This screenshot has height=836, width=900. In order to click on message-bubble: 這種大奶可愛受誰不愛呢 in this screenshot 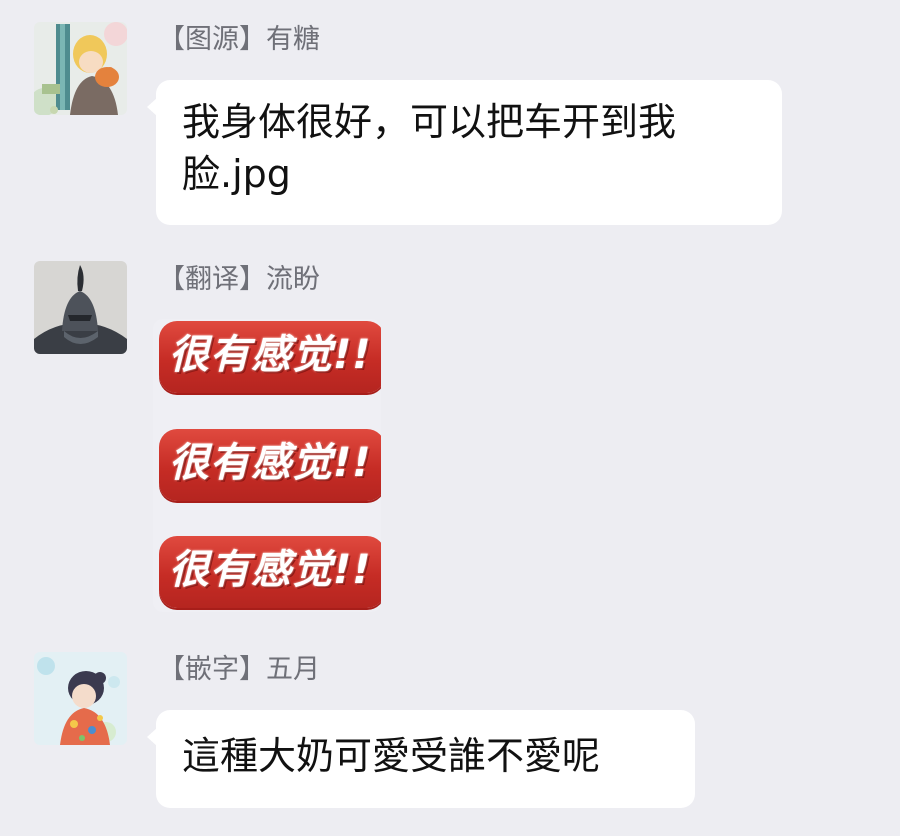, I will do `click(421, 759)`.